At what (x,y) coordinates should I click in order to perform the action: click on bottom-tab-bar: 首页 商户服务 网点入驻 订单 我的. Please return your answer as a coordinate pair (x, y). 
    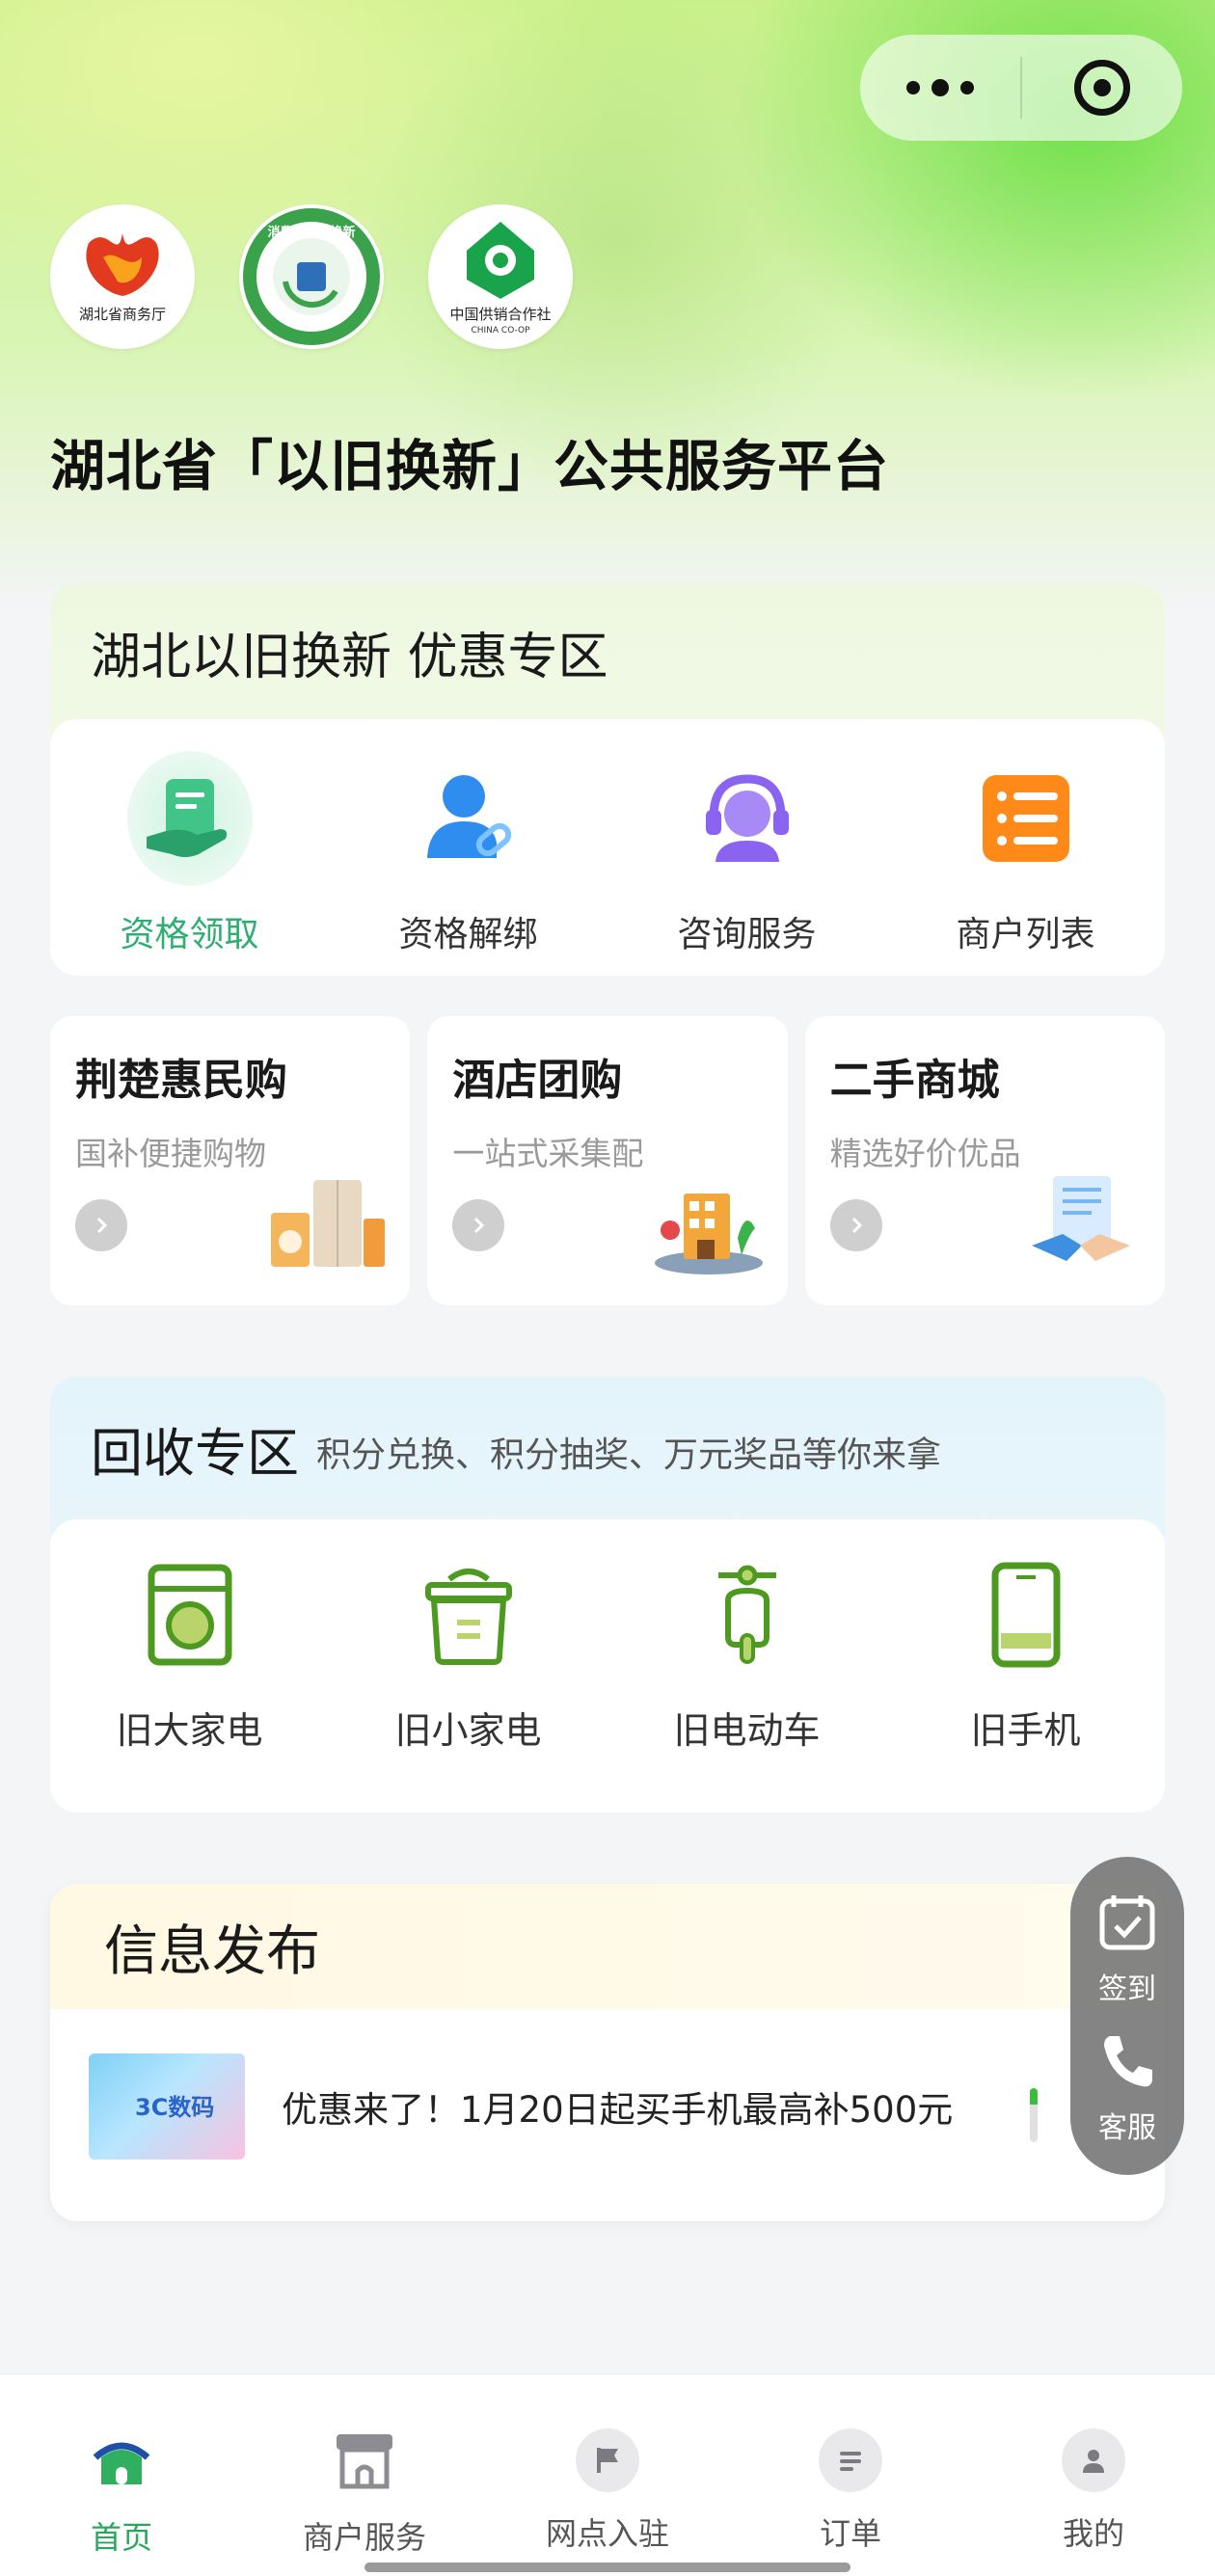
    Looking at the image, I should click on (607, 2475).